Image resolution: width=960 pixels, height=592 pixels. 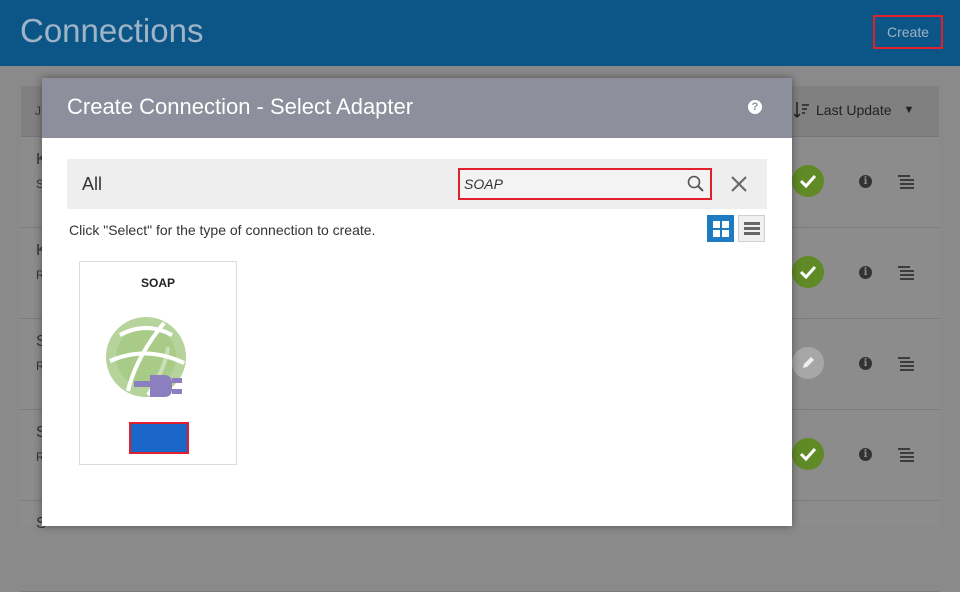 I want to click on grid-view-button, so click(x=720, y=228).